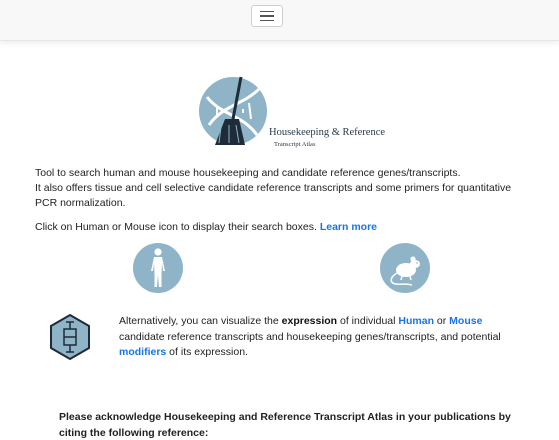 The image size is (559, 440). What do you see at coordinates (441, 321) in the screenshot?
I see `alt-text-3: or` at bounding box center [441, 321].